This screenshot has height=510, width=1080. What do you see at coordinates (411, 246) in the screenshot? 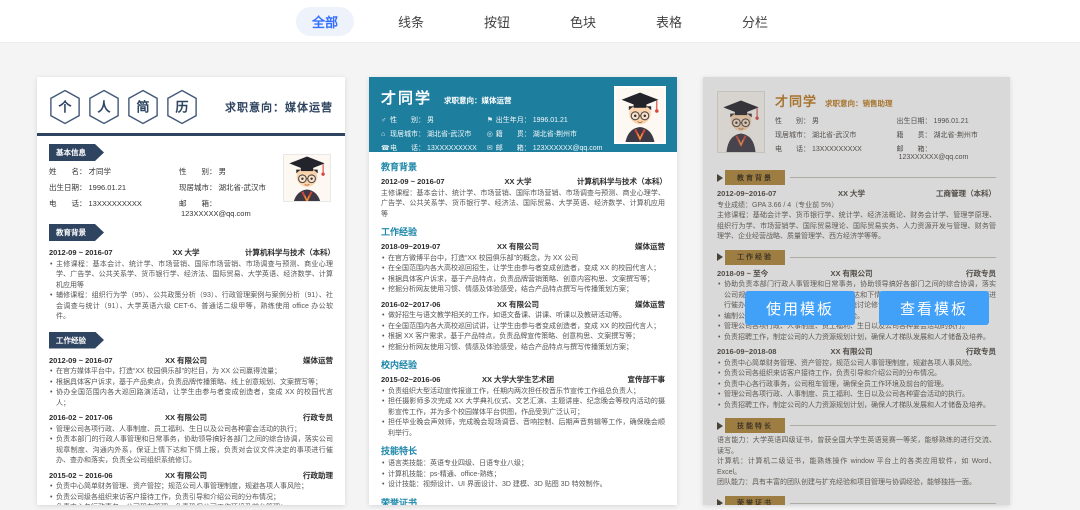
I see `entry-date: 2018-09~2019-07` at bounding box center [411, 246].